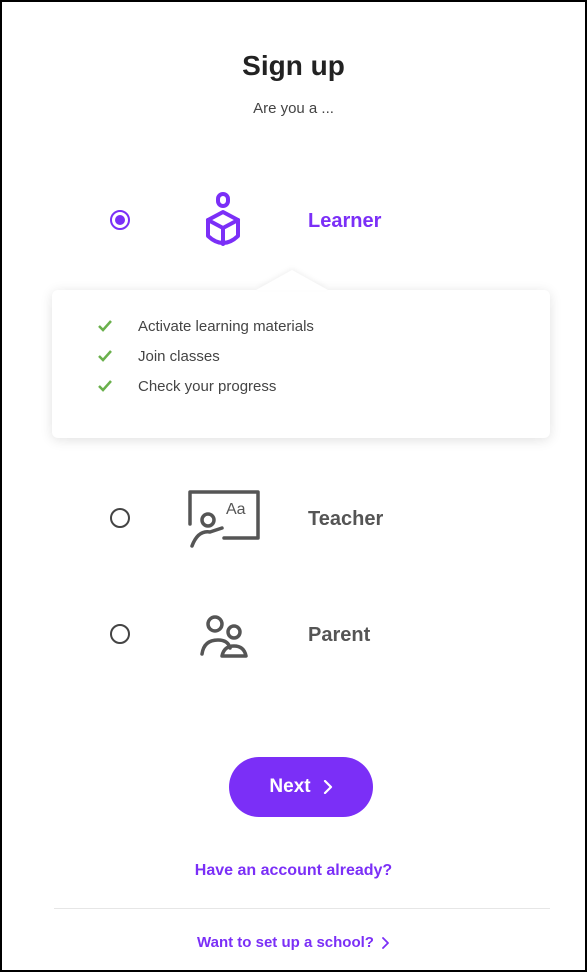  I want to click on divider, so click(302, 908).